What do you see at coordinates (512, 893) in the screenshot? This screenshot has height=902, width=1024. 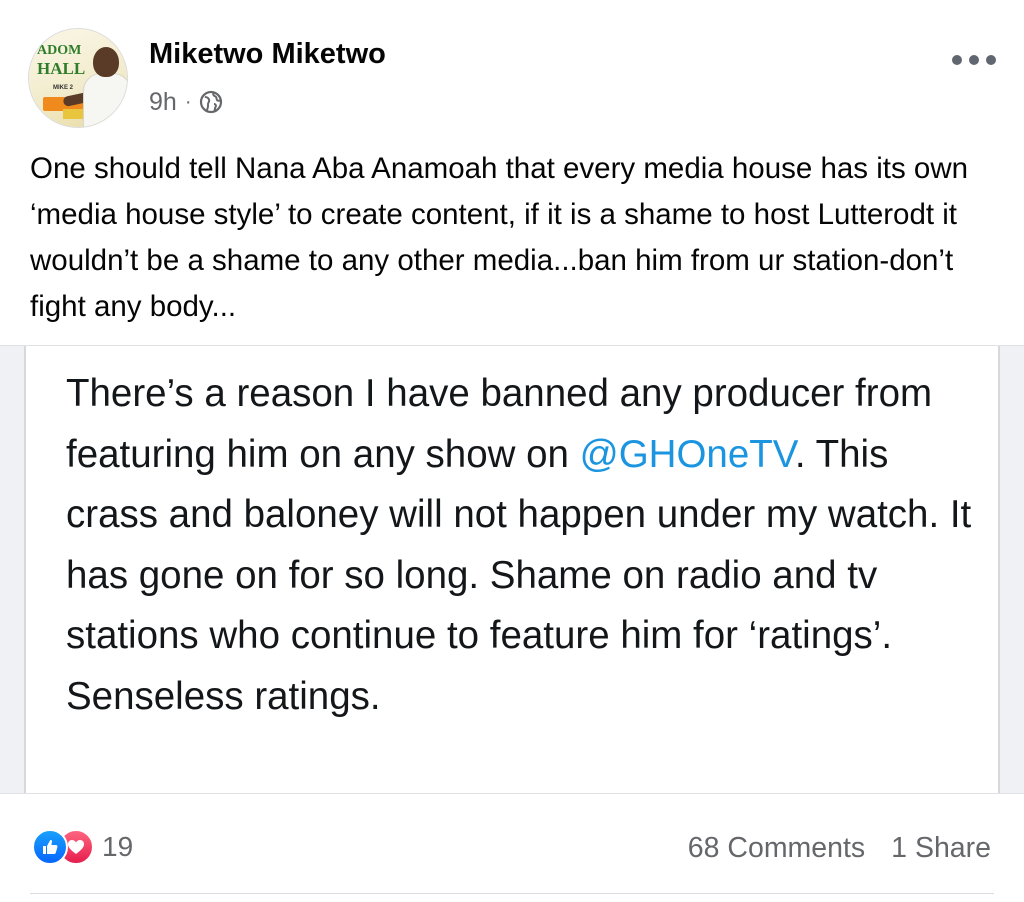 I see `footer-divider` at bounding box center [512, 893].